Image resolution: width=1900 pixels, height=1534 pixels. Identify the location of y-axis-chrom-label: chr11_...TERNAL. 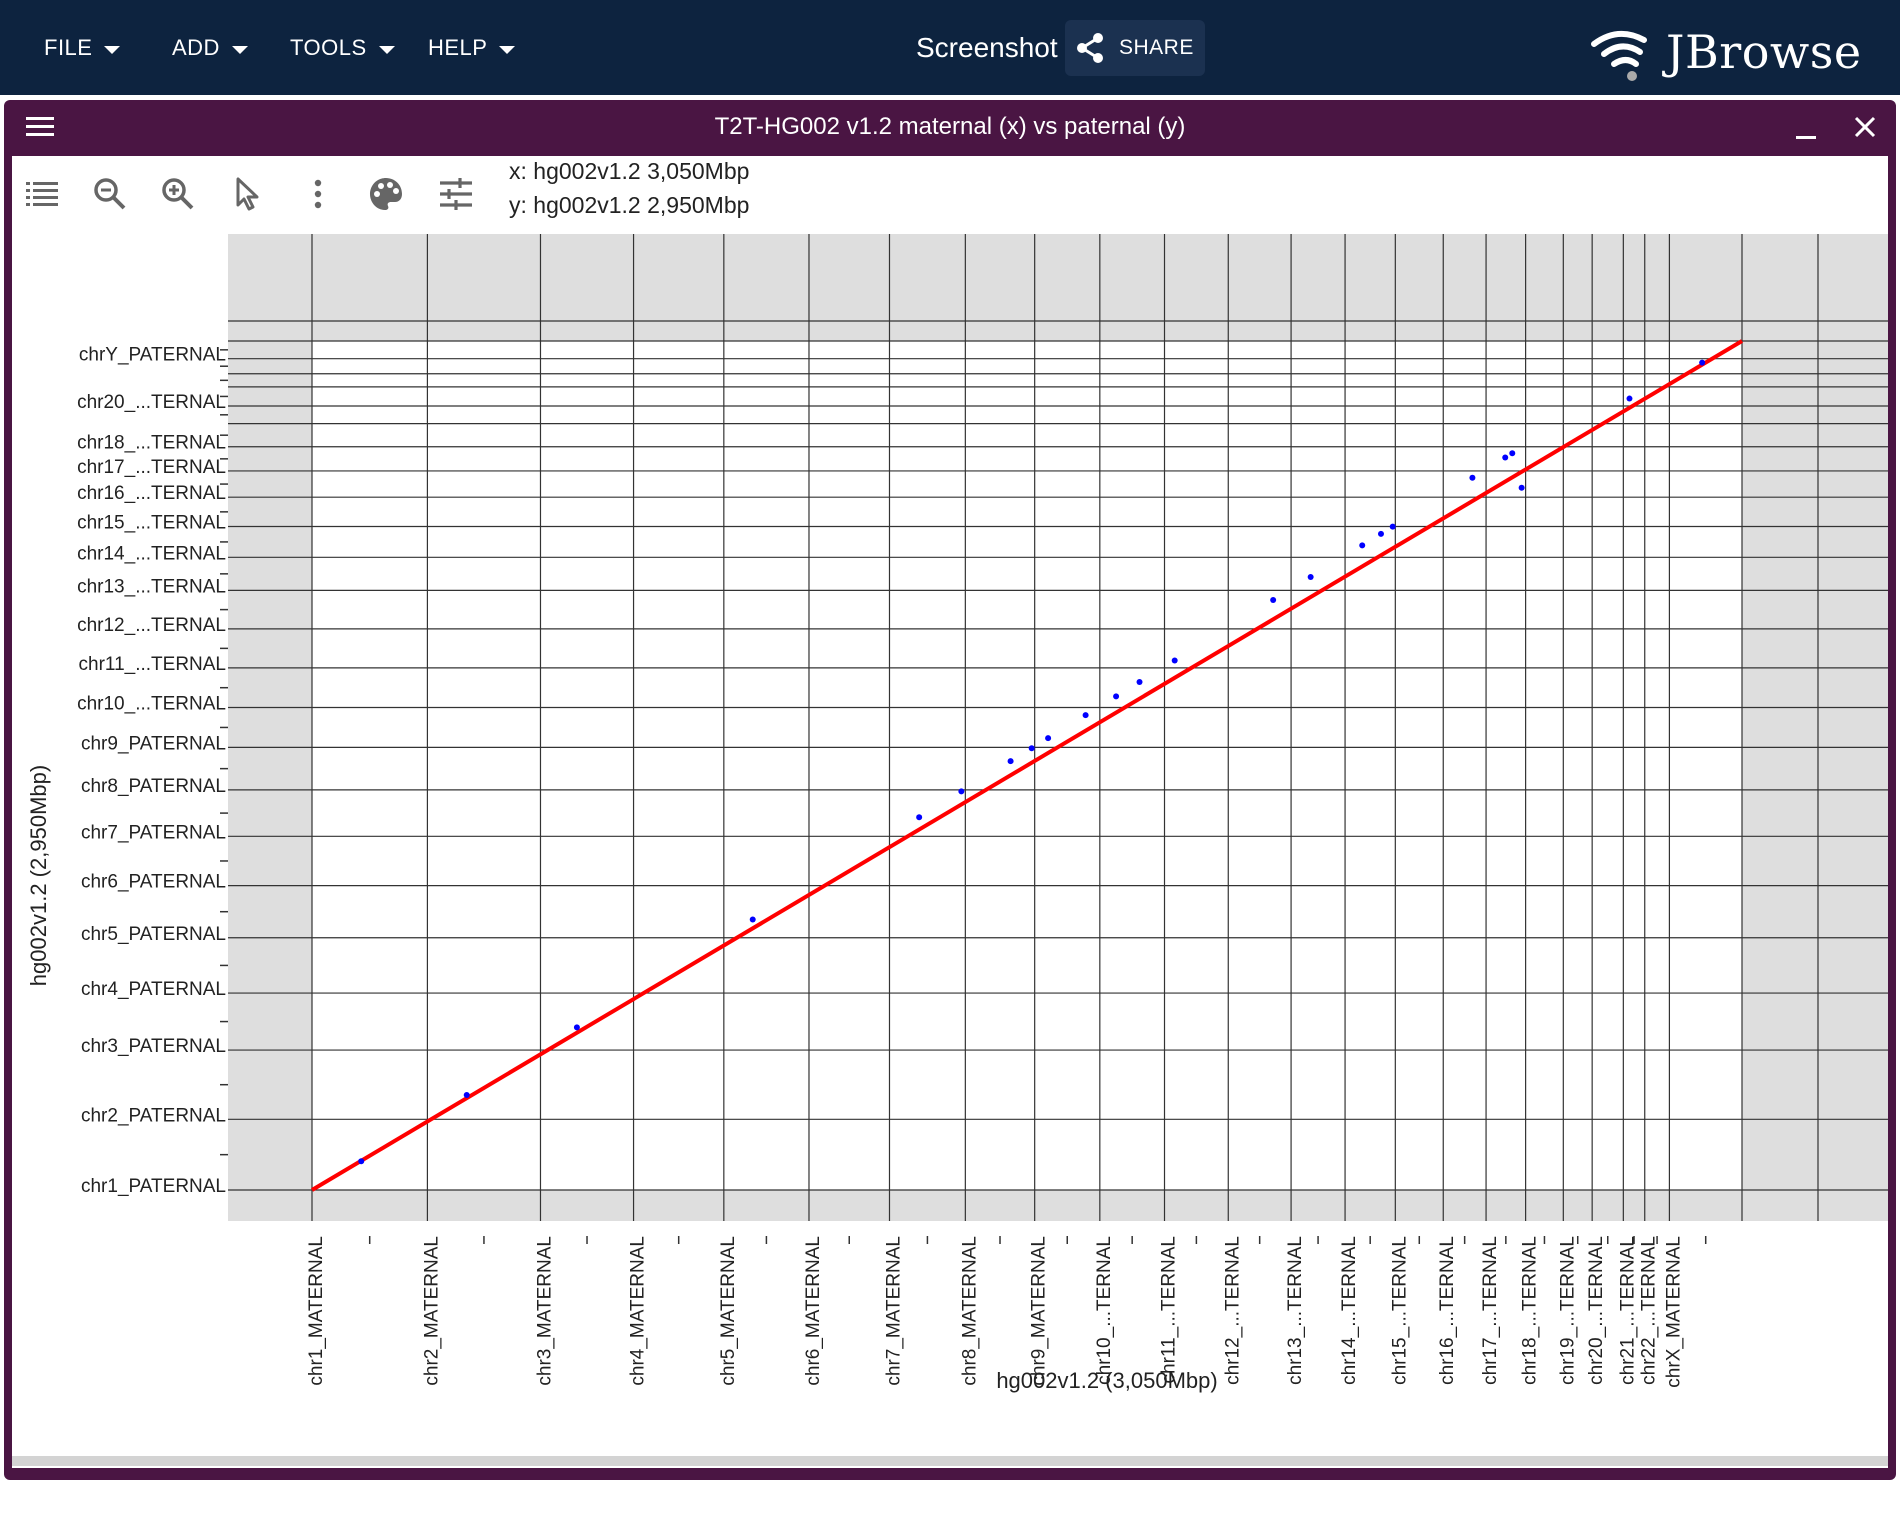
(152, 664).